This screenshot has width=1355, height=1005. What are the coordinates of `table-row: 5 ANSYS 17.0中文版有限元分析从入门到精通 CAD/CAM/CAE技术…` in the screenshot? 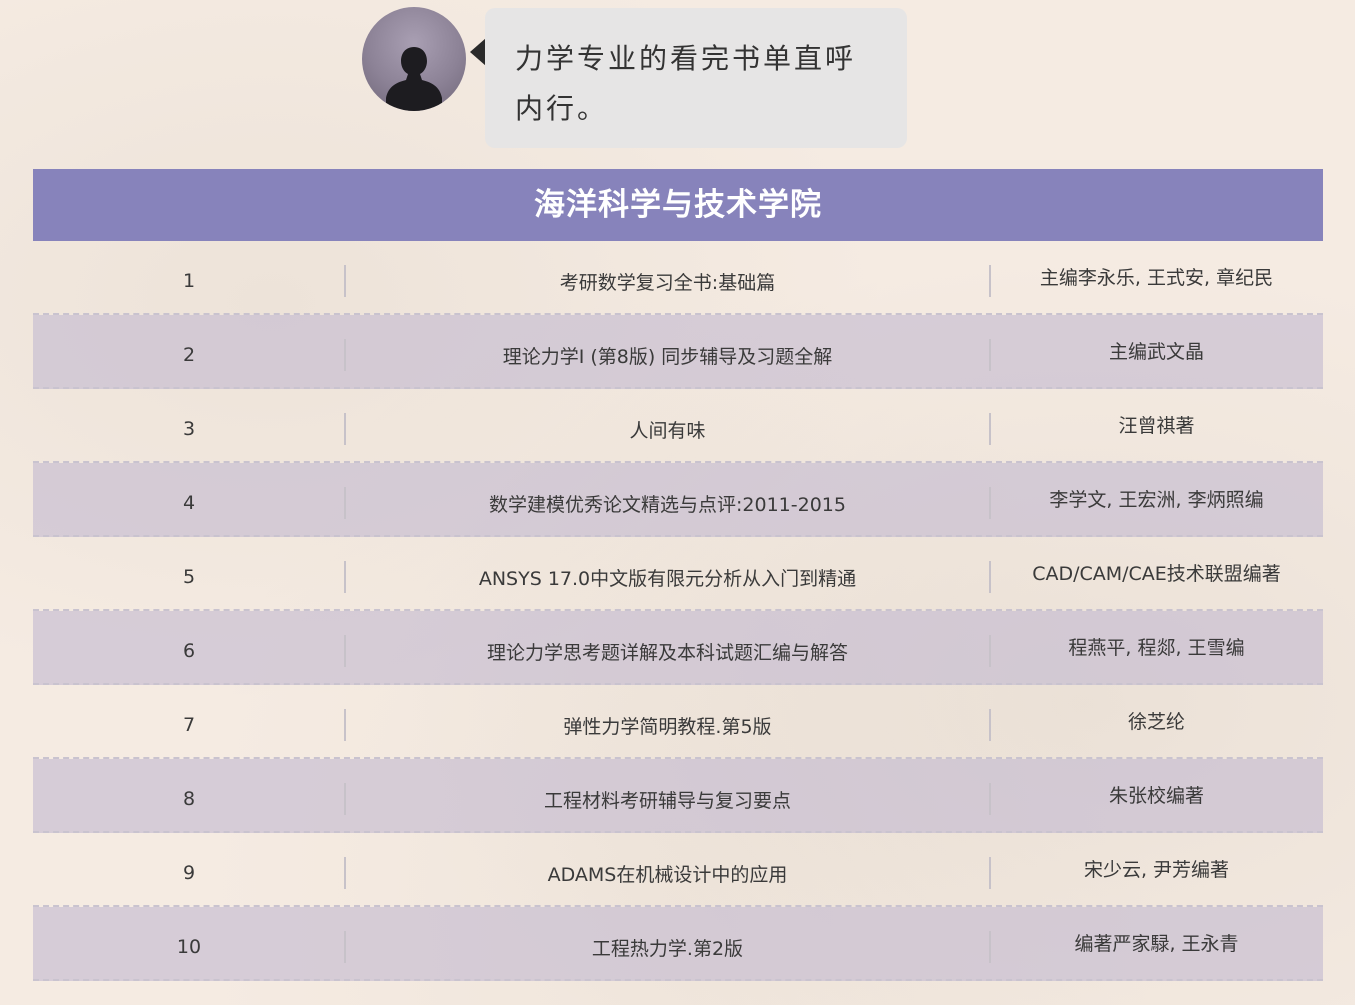 It's located at (678, 574).